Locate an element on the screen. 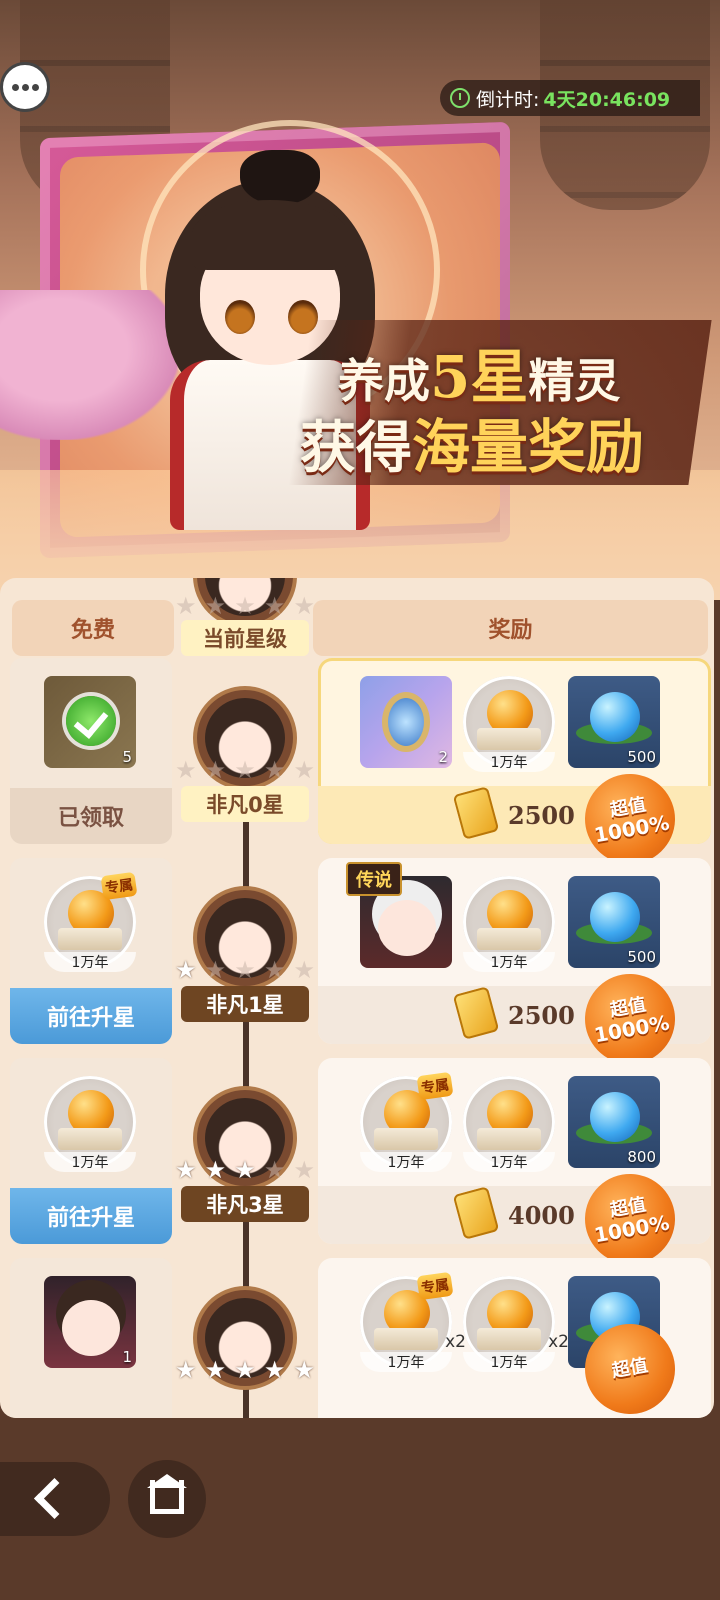 This screenshot has width=720, height=1600. free-reward-item: 1 is located at coordinates (90, 1322).